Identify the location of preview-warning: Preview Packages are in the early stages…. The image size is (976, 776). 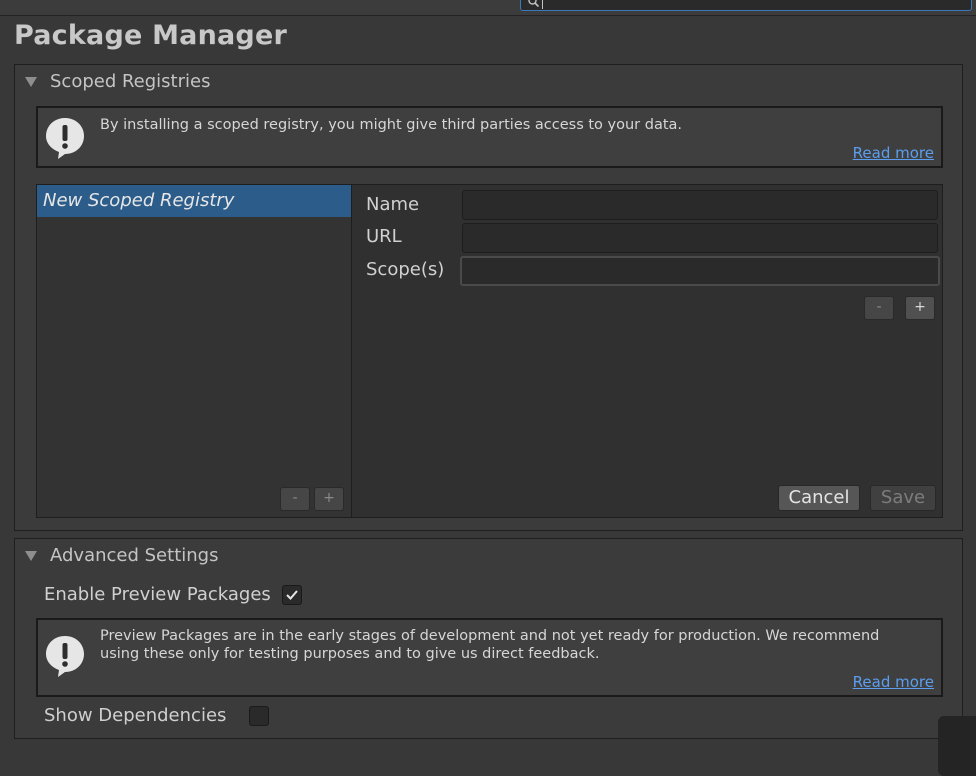
(489, 657).